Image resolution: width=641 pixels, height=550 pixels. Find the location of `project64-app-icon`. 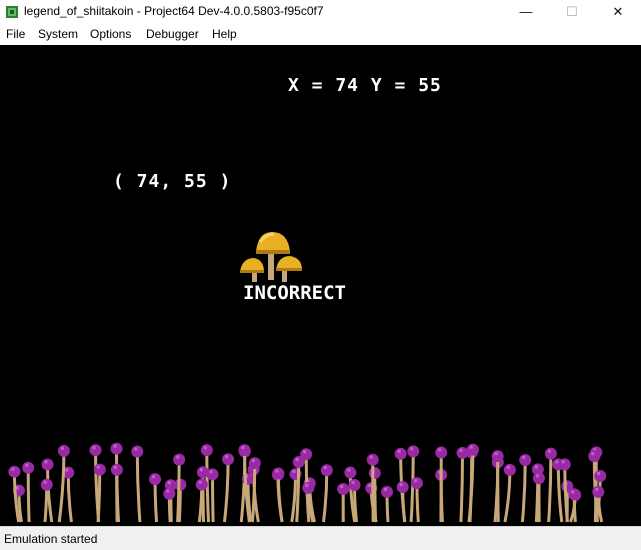

project64-app-icon is located at coordinates (12, 12).